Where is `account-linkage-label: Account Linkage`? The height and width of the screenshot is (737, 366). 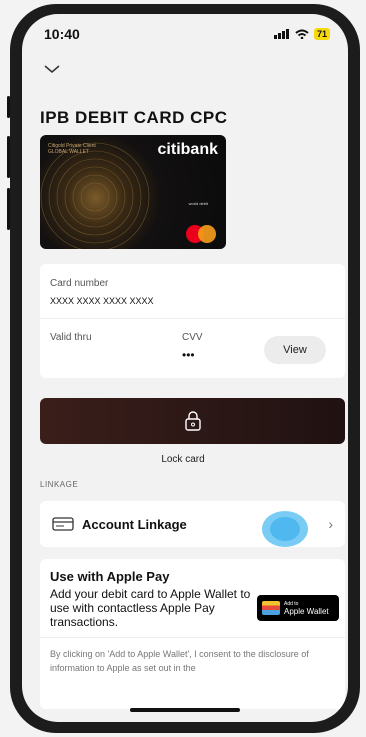
account-linkage-label: Account Linkage is located at coordinates (134, 524).